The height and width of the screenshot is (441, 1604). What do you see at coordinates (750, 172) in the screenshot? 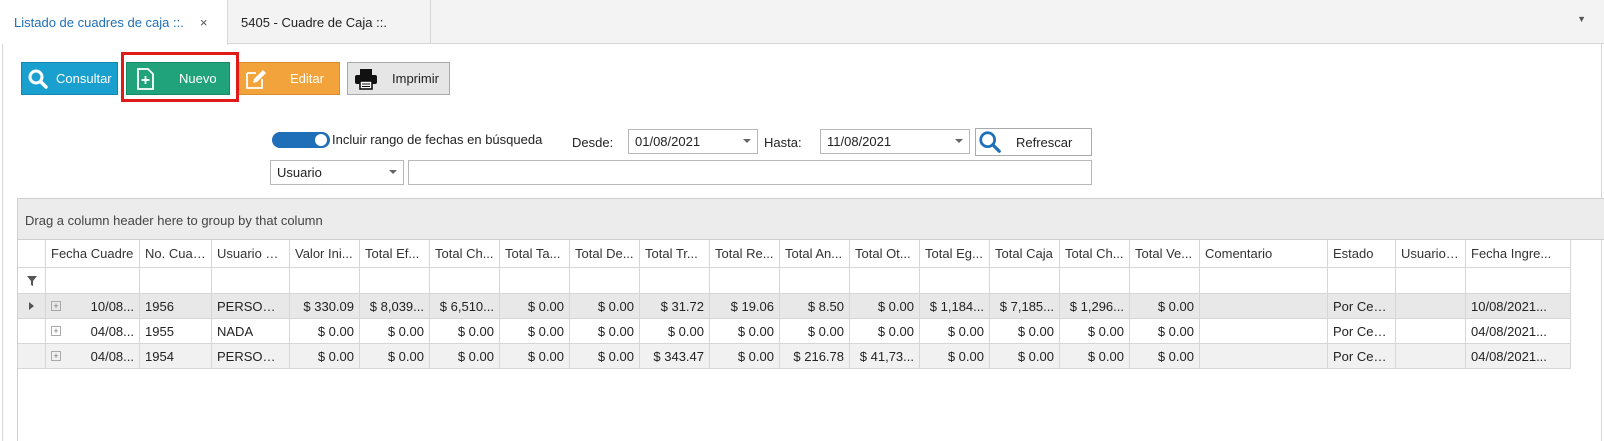
I see `search-input` at bounding box center [750, 172].